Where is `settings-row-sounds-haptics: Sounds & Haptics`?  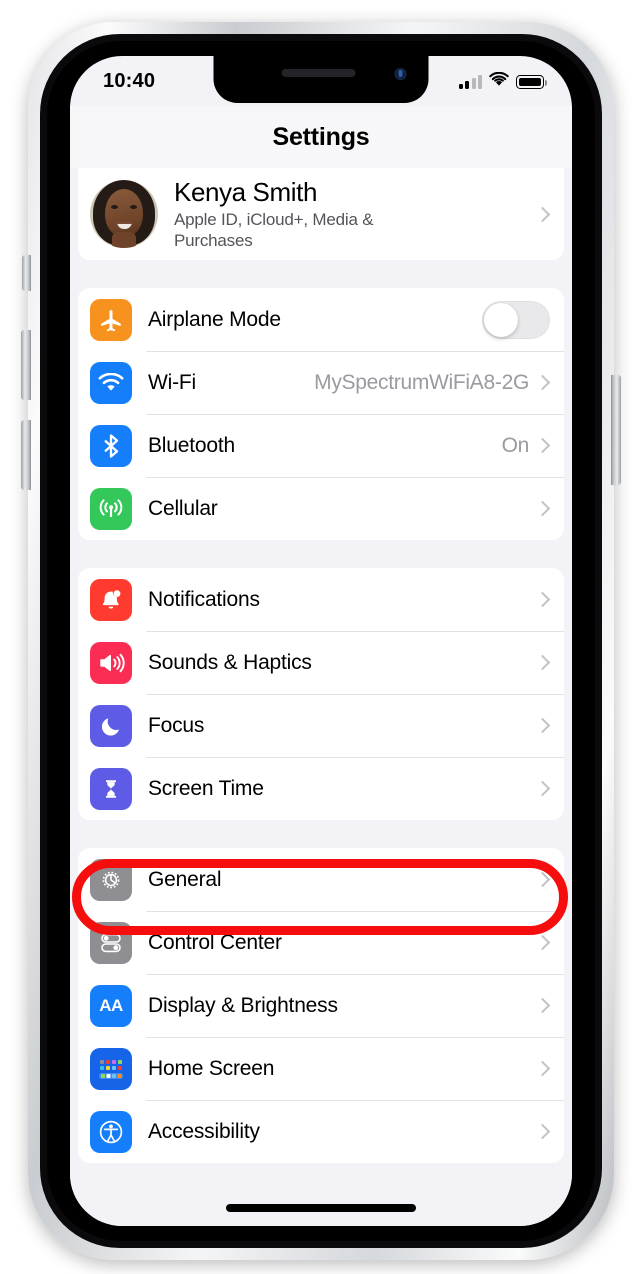
settings-row-sounds-haptics: Sounds & Haptics is located at coordinates (321, 662).